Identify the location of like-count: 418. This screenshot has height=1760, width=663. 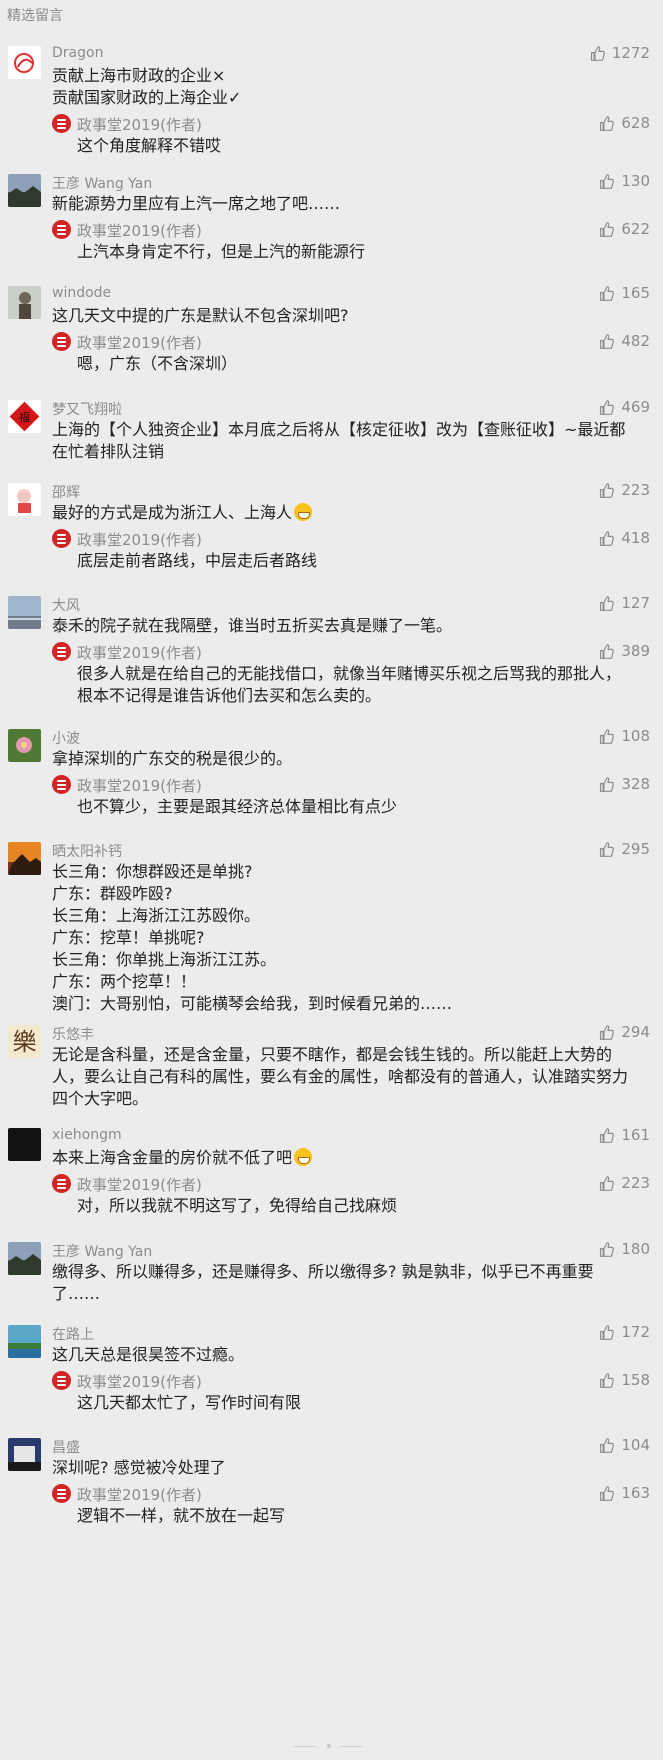
(635, 538).